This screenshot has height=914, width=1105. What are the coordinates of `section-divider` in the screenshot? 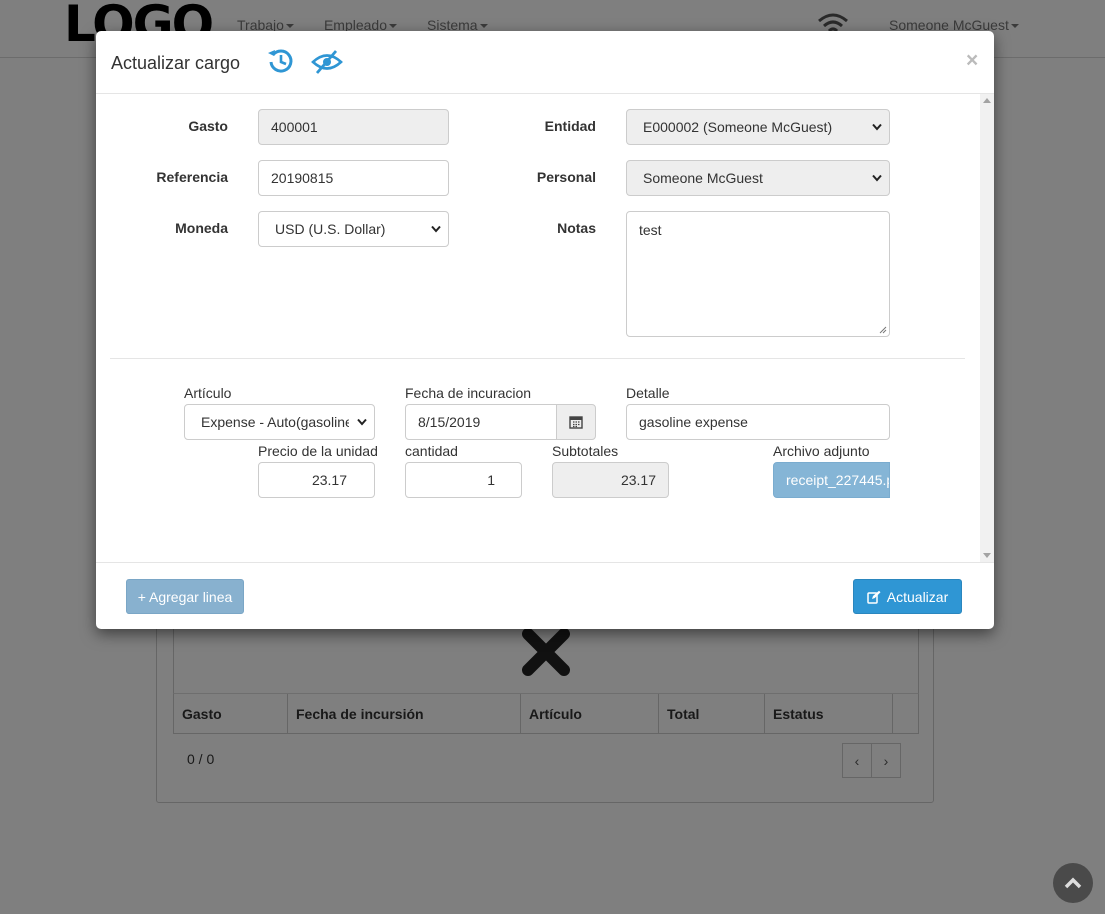 It's located at (537, 358).